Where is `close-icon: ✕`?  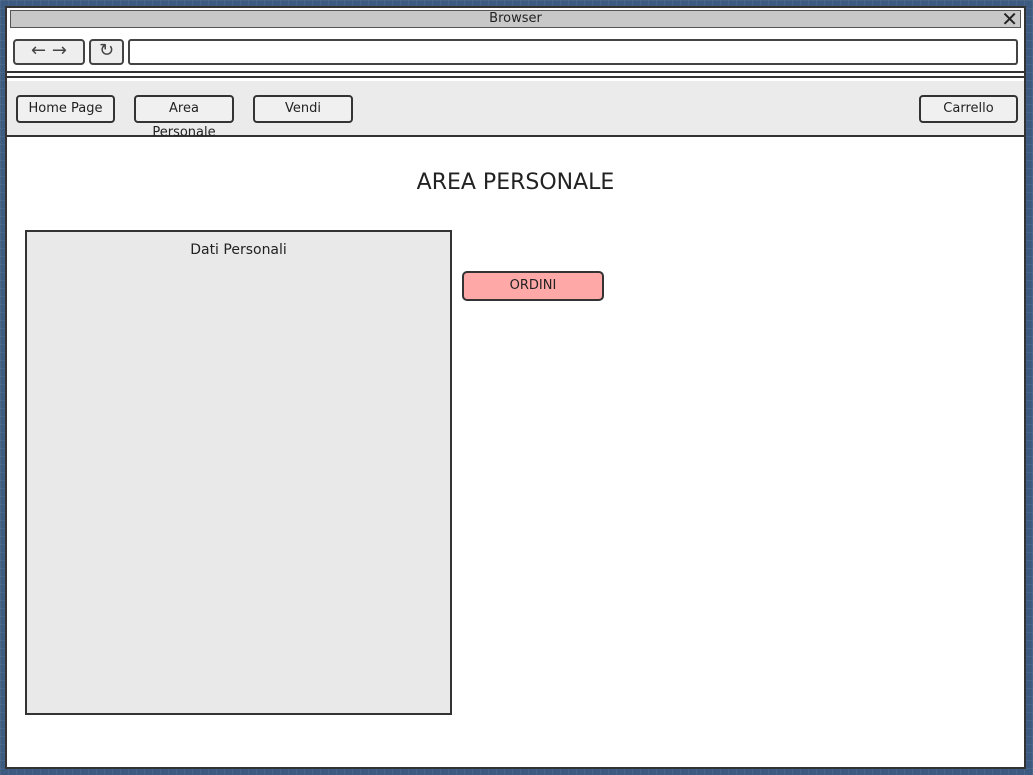
close-icon: ✕ is located at coordinates (1009, 19).